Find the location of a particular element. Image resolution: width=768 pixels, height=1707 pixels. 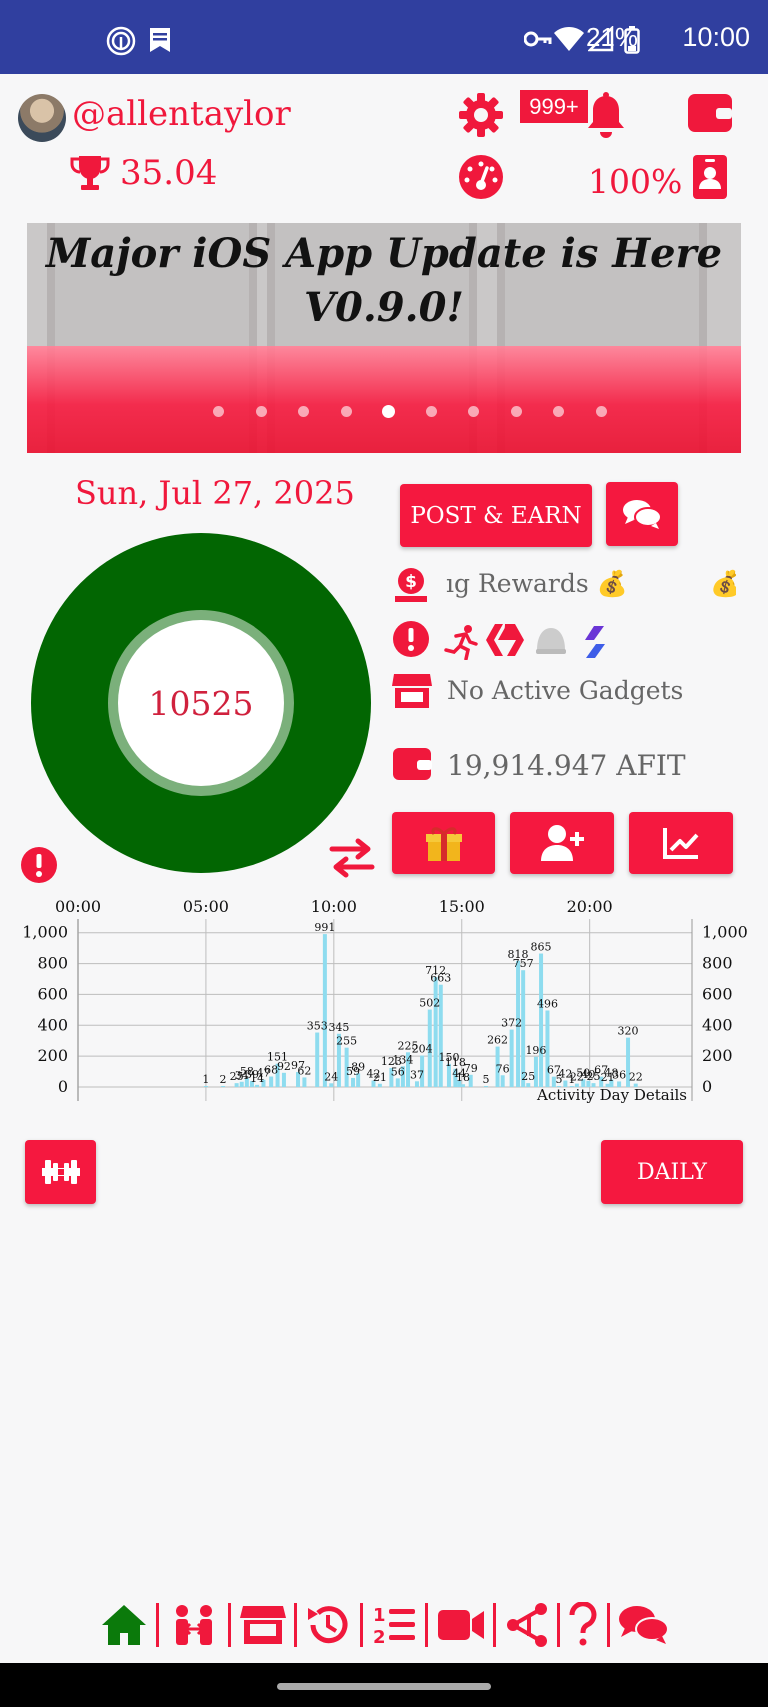

bar-data-label: 255 is located at coordinates (346, 1041).